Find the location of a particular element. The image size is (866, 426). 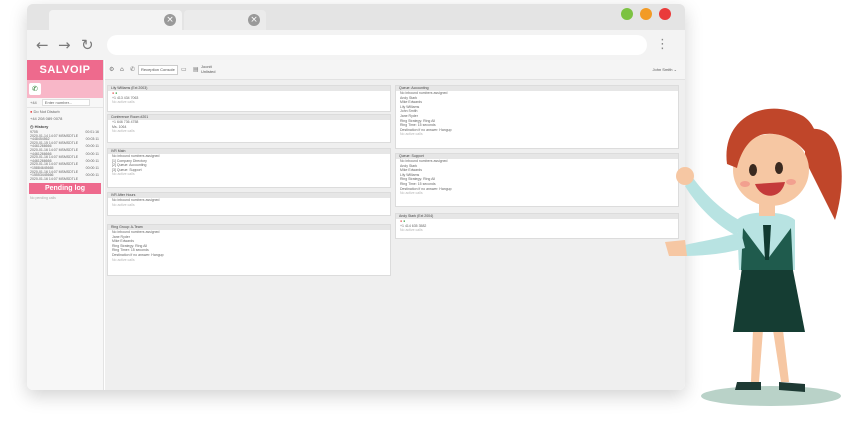

workstation-label: Joonit Unlisted is located at coordinates (208, 69).